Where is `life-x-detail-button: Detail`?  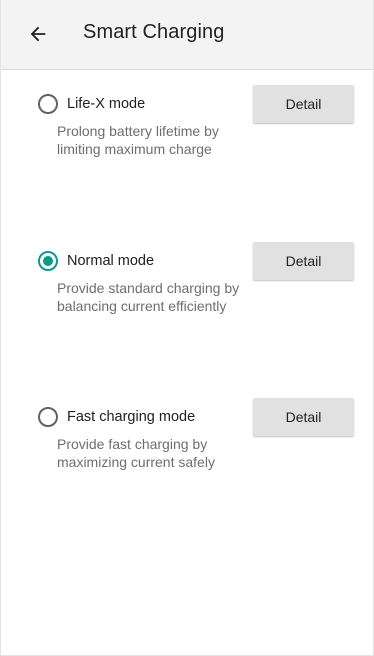 life-x-detail-button: Detail is located at coordinates (303, 104).